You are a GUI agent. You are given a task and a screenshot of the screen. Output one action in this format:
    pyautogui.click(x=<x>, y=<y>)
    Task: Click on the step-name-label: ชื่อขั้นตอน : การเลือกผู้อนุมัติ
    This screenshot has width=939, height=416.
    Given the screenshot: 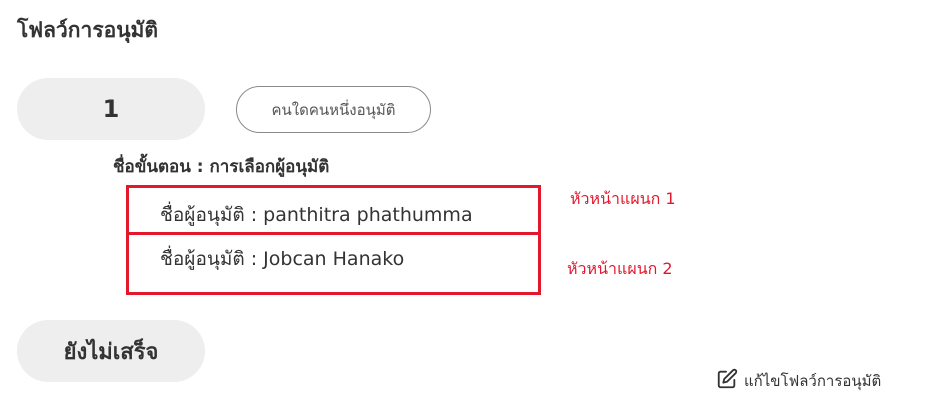 What is the action you would take?
    pyautogui.click(x=221, y=167)
    